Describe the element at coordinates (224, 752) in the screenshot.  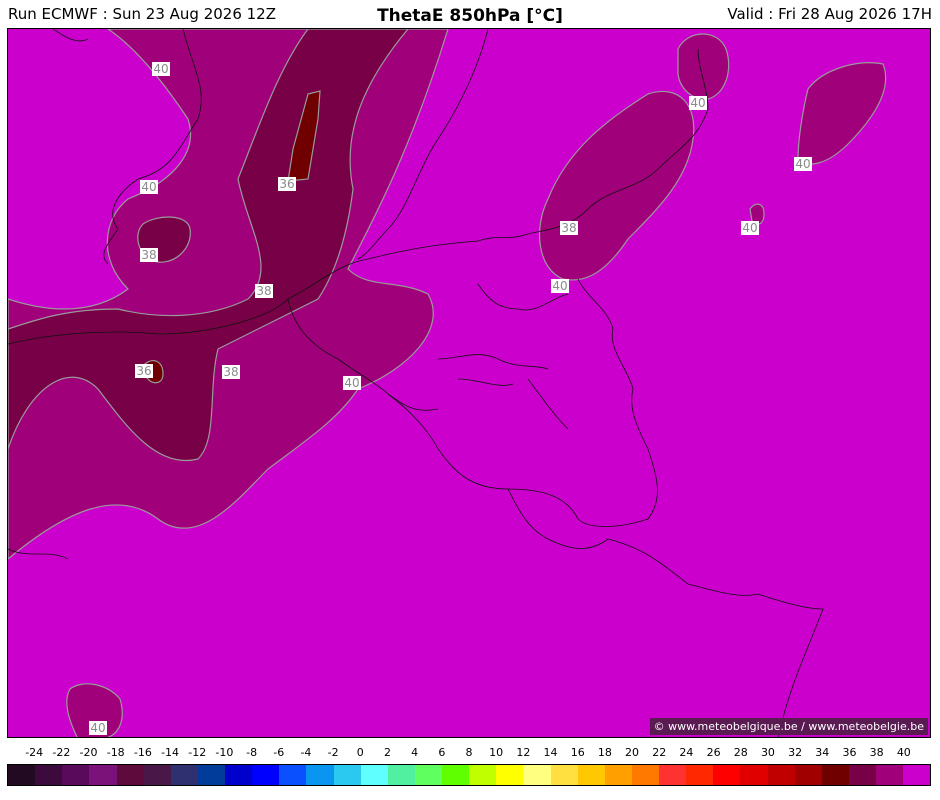
I see `colorbar-tick-label: -10` at that location.